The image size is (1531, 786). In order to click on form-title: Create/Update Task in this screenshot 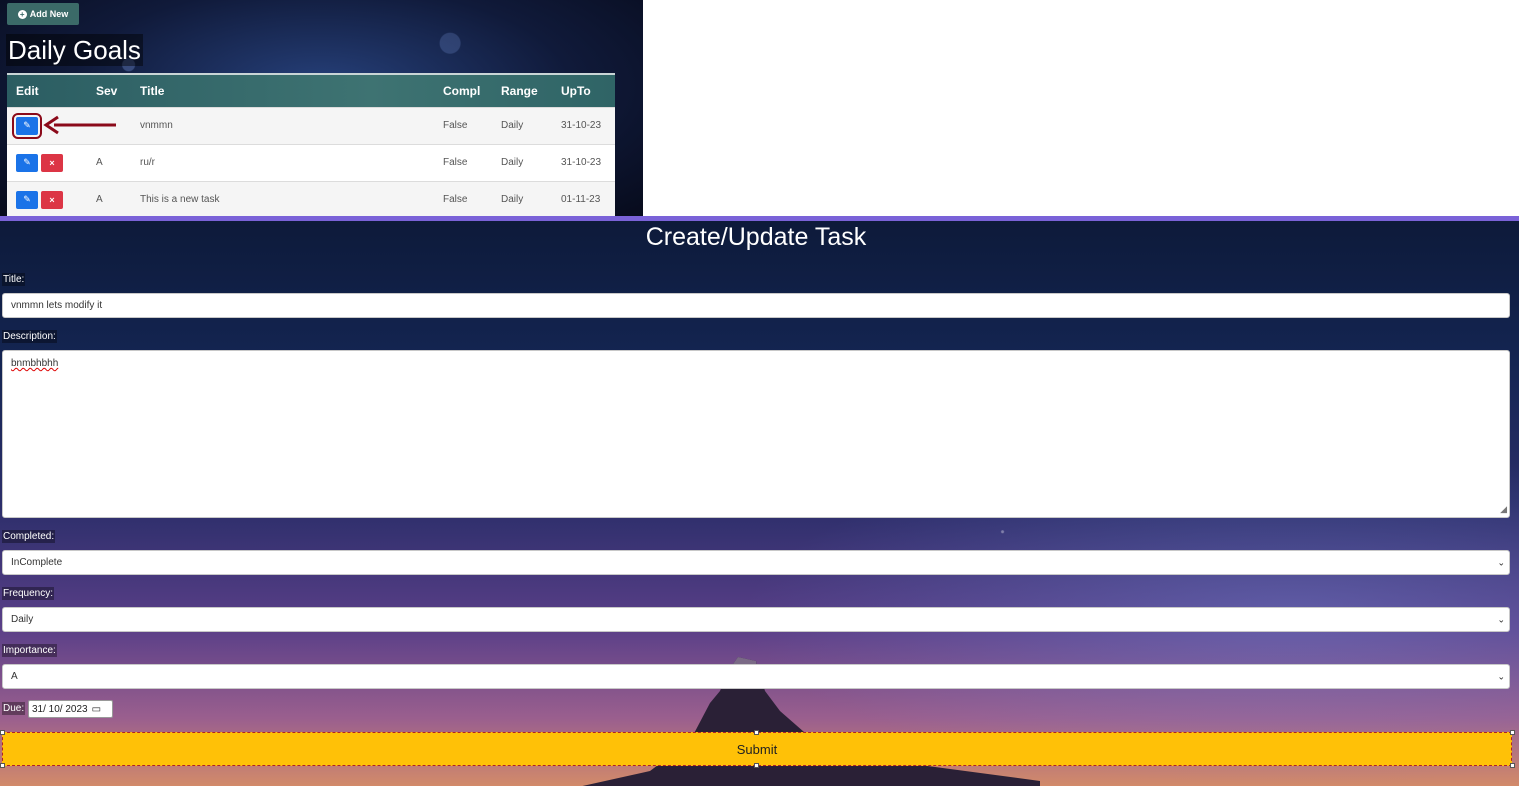, I will do `click(756, 237)`.